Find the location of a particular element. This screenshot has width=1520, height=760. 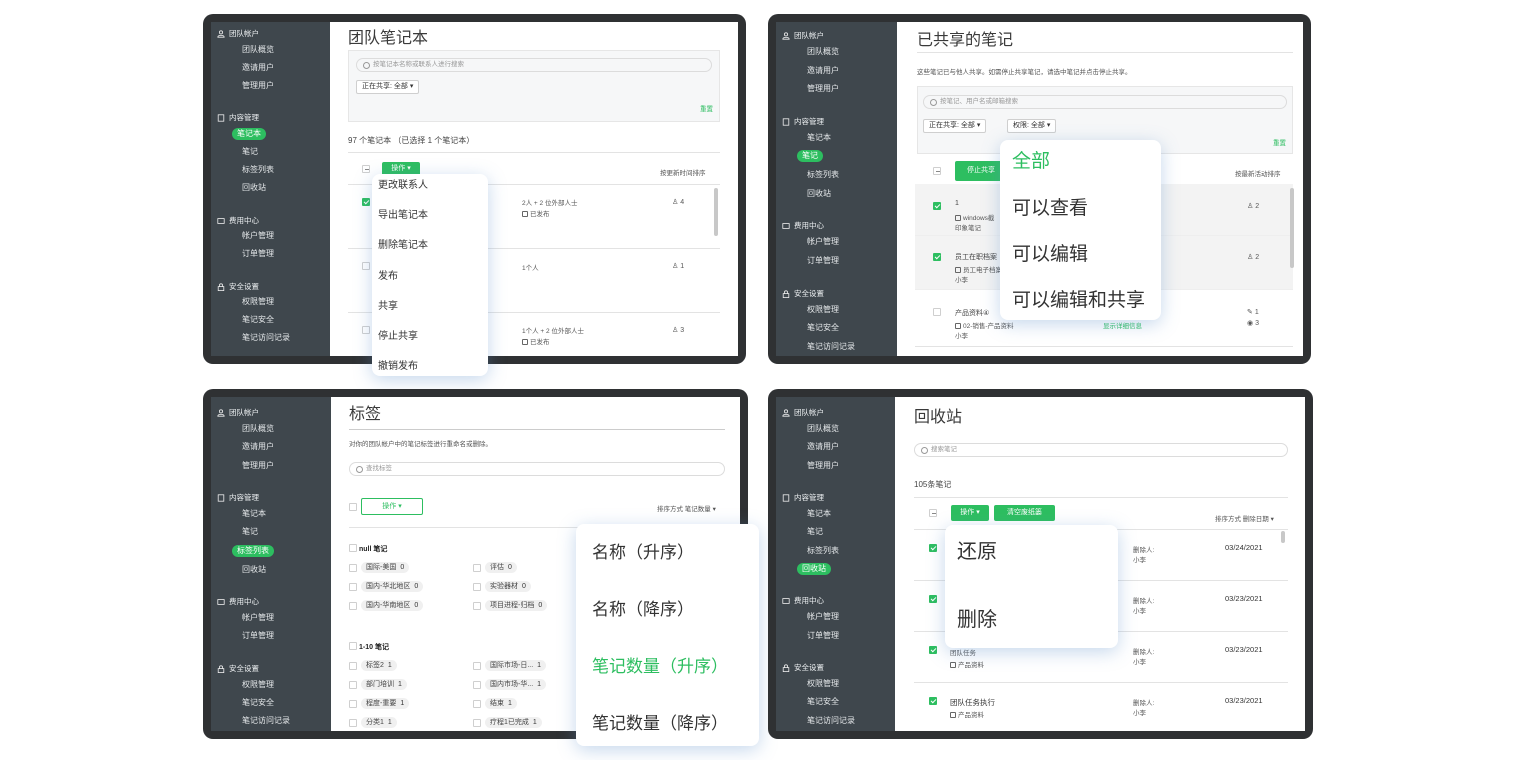

sort-label: 按最新活动排序 is located at coordinates (1258, 173).